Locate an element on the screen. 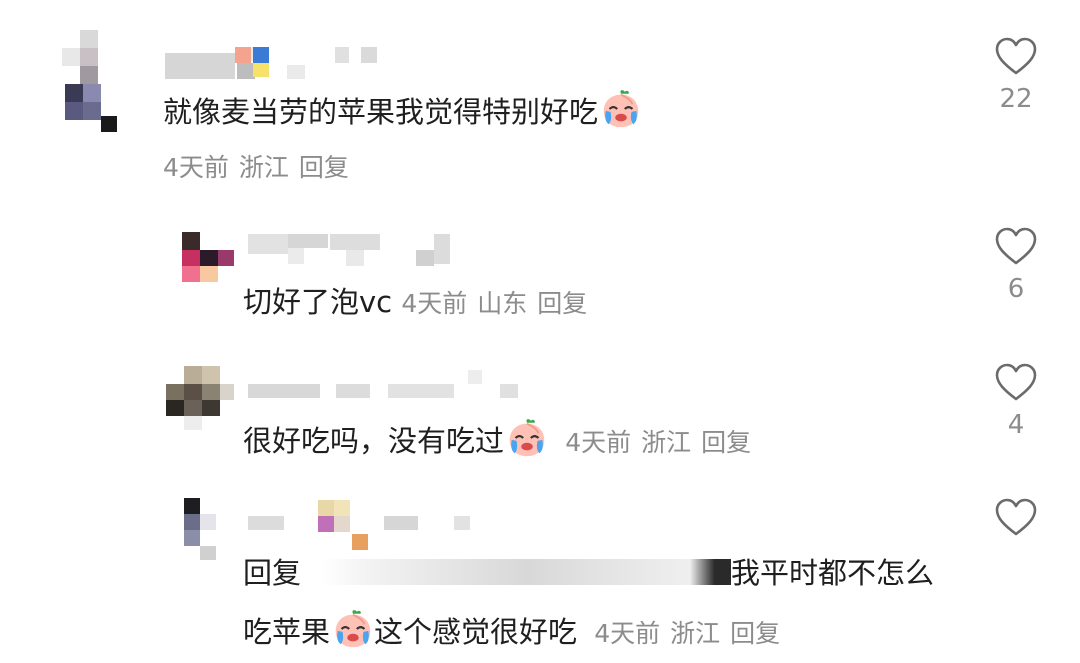 This screenshot has height=663, width=1080. like-button: 22 is located at coordinates (1016, 75).